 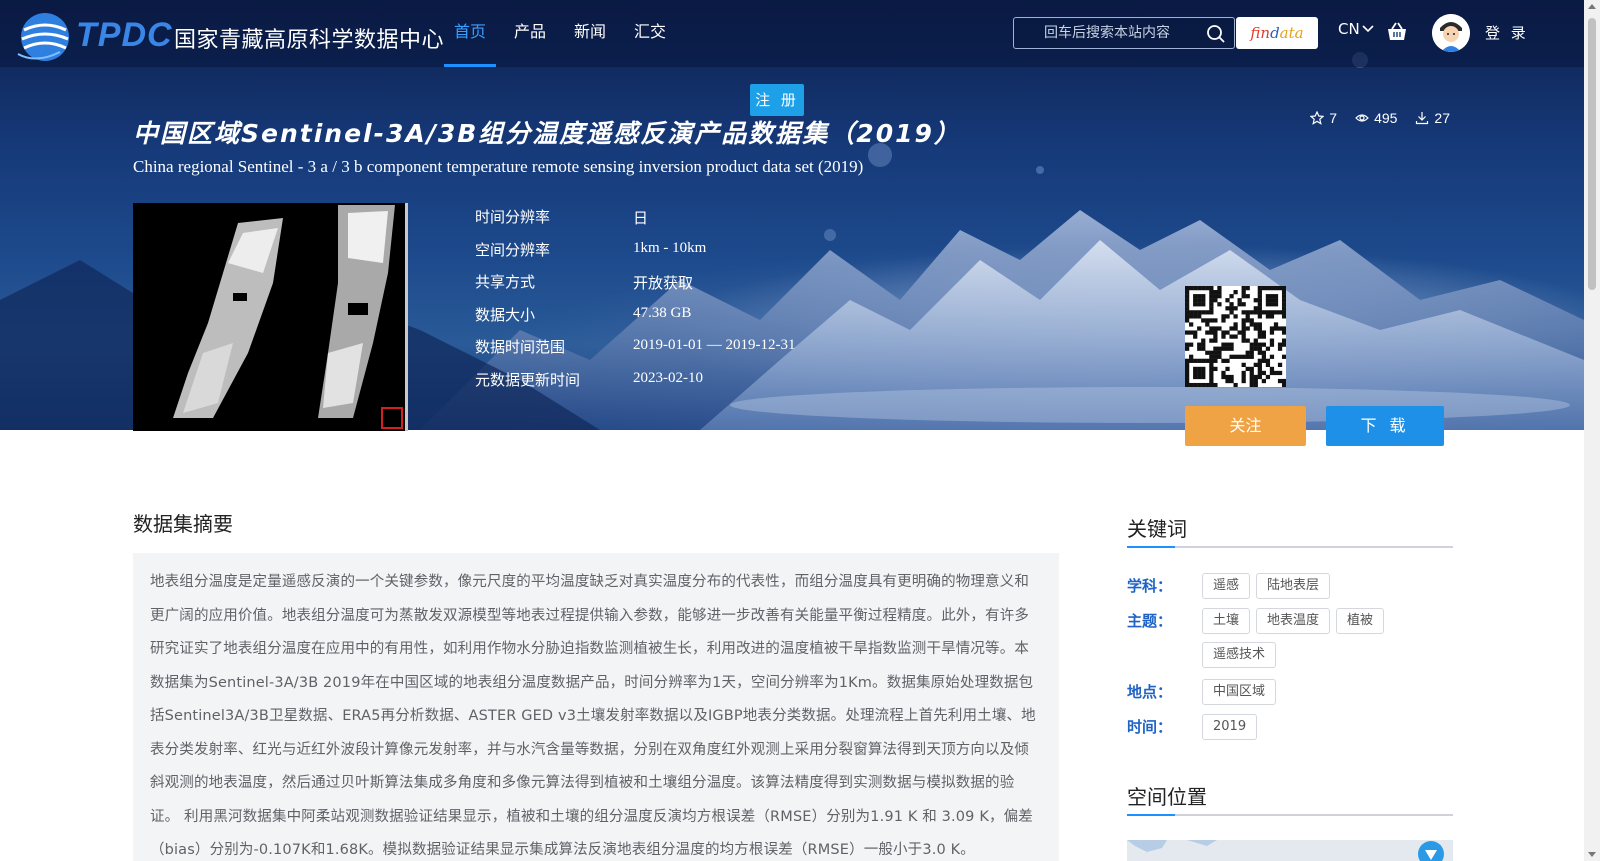 I want to click on avatar, so click(x=1451, y=33).